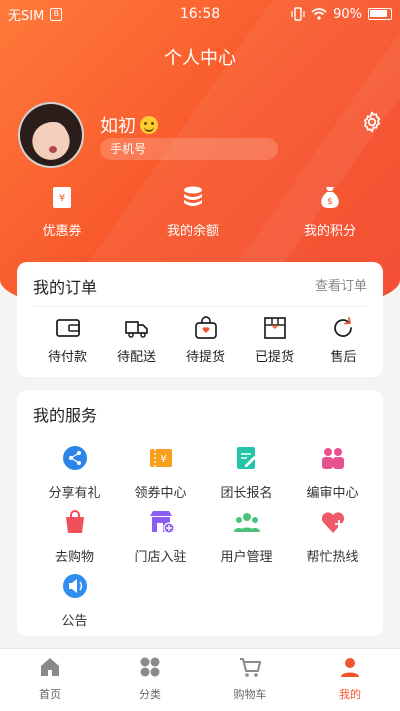  Describe the element at coordinates (250, 694) in the screenshot. I see `tab-label: 购物车` at that location.